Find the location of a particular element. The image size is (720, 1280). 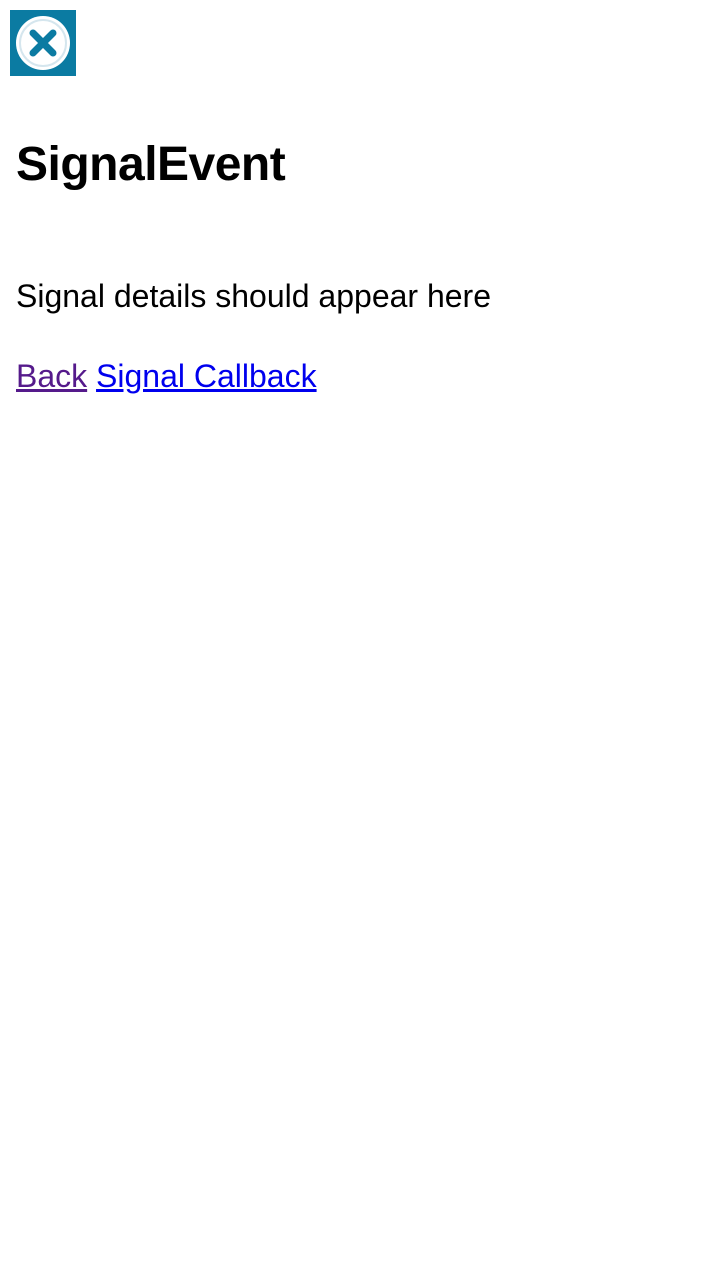

signal-details-text: Signal details should appear here is located at coordinates (253, 296).